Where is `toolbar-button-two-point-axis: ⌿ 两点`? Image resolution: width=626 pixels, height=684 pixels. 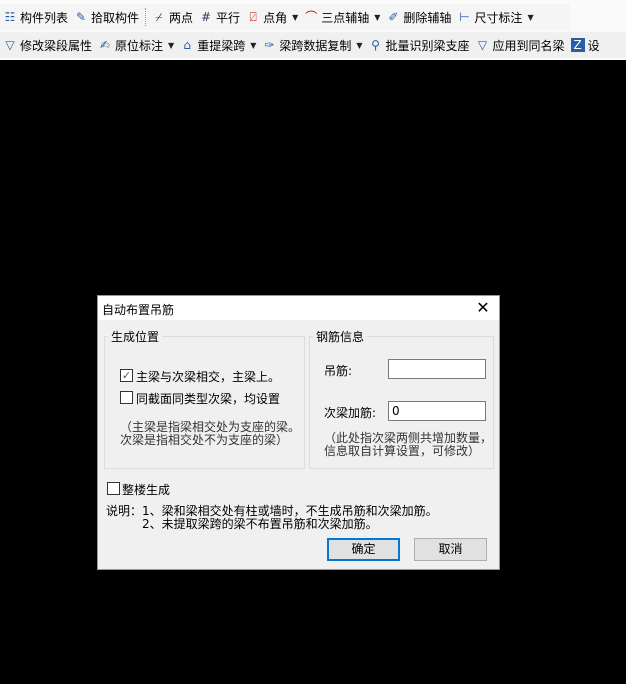 toolbar-button-two-point-axis: ⌿ 两点 is located at coordinates (172, 17).